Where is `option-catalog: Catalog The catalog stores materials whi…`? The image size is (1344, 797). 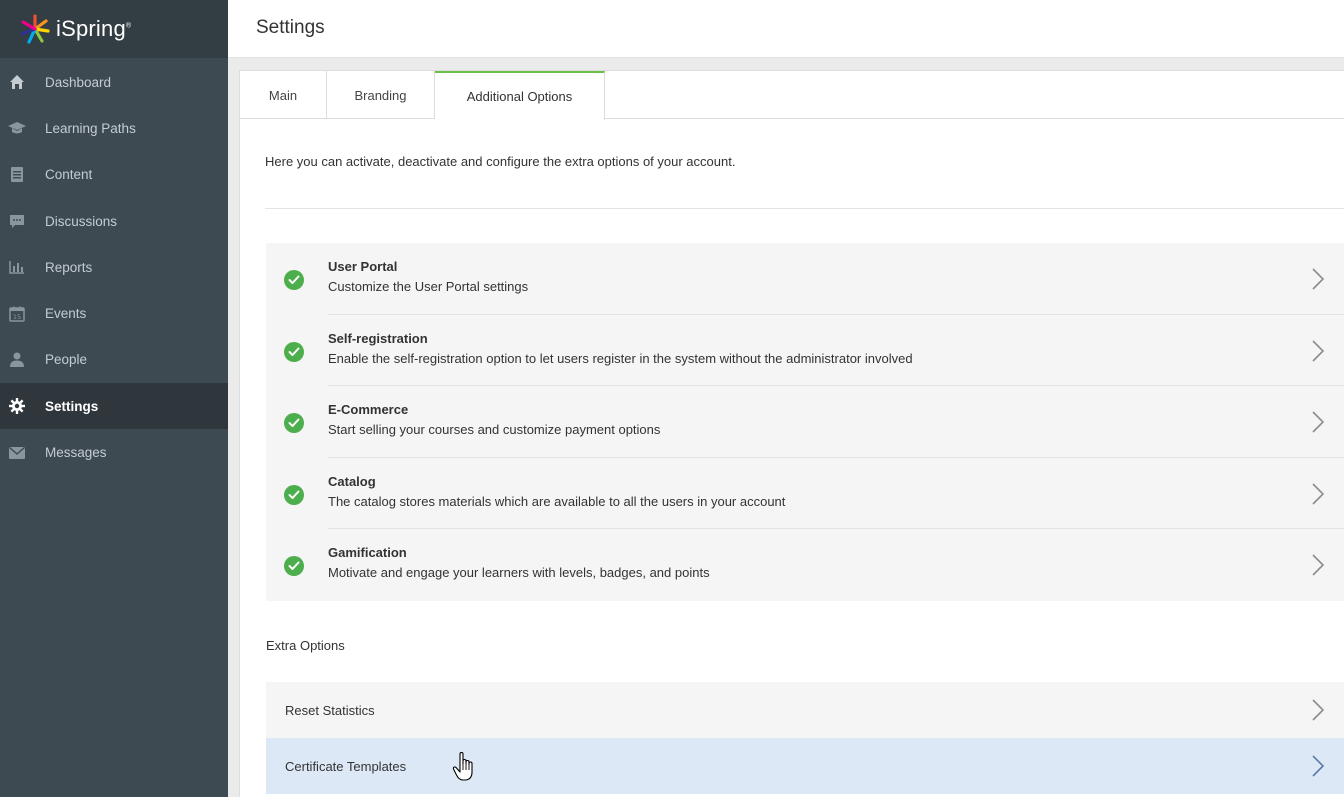
option-catalog: Catalog The catalog stores materials whi… is located at coordinates (805, 494).